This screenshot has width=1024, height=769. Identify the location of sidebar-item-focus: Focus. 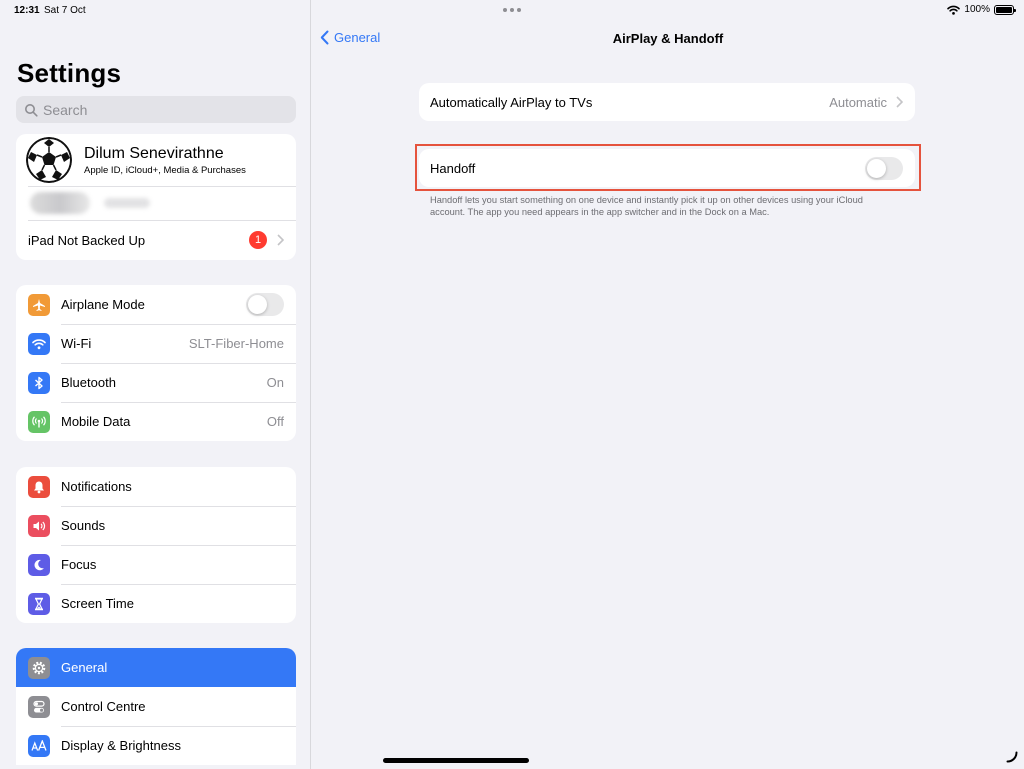
(156, 564).